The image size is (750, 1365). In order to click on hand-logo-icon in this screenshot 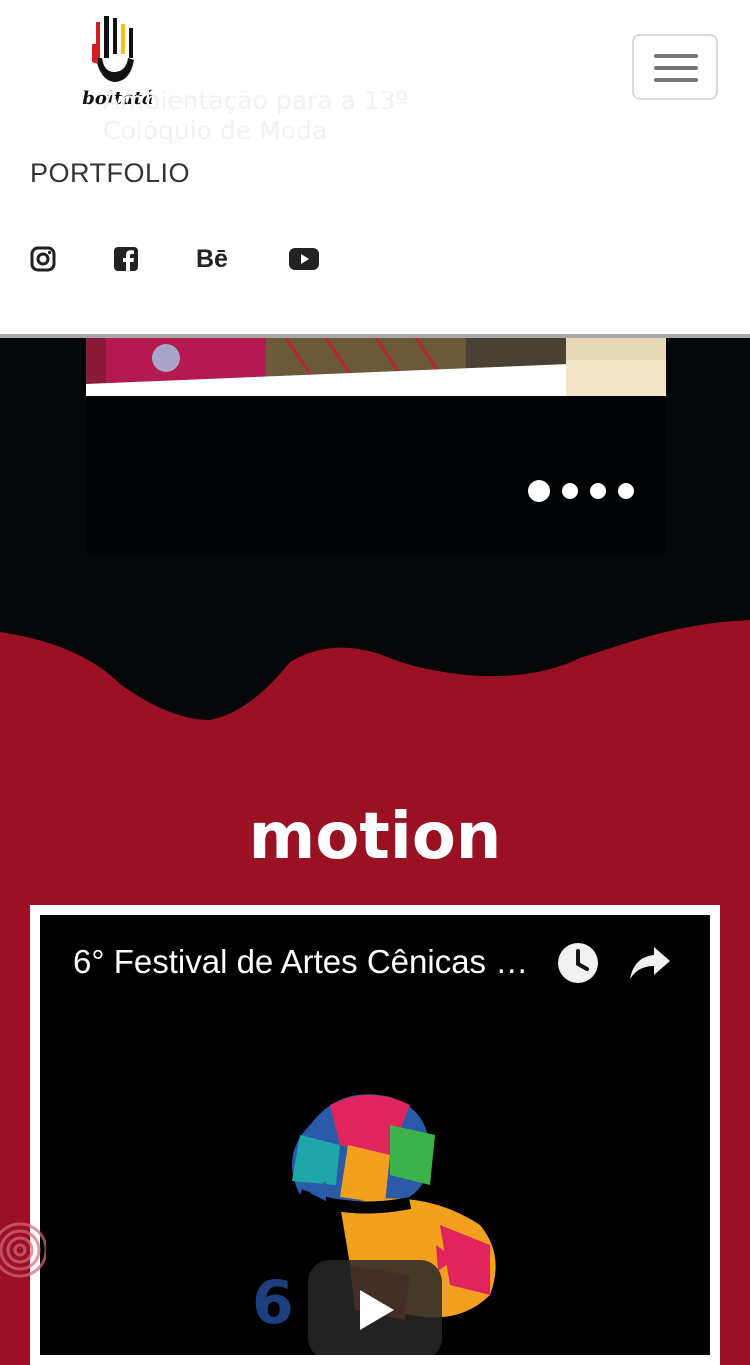, I will do `click(113, 49)`.